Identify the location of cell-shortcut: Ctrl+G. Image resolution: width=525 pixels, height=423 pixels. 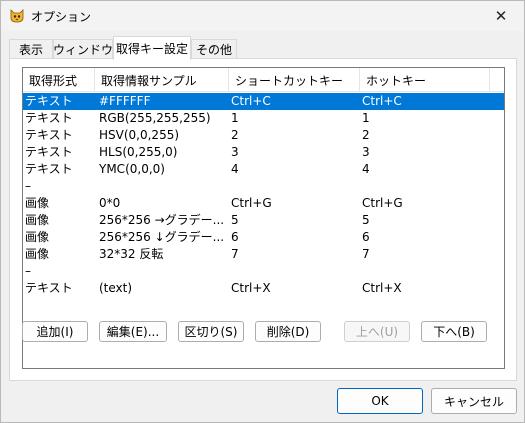
(251, 203).